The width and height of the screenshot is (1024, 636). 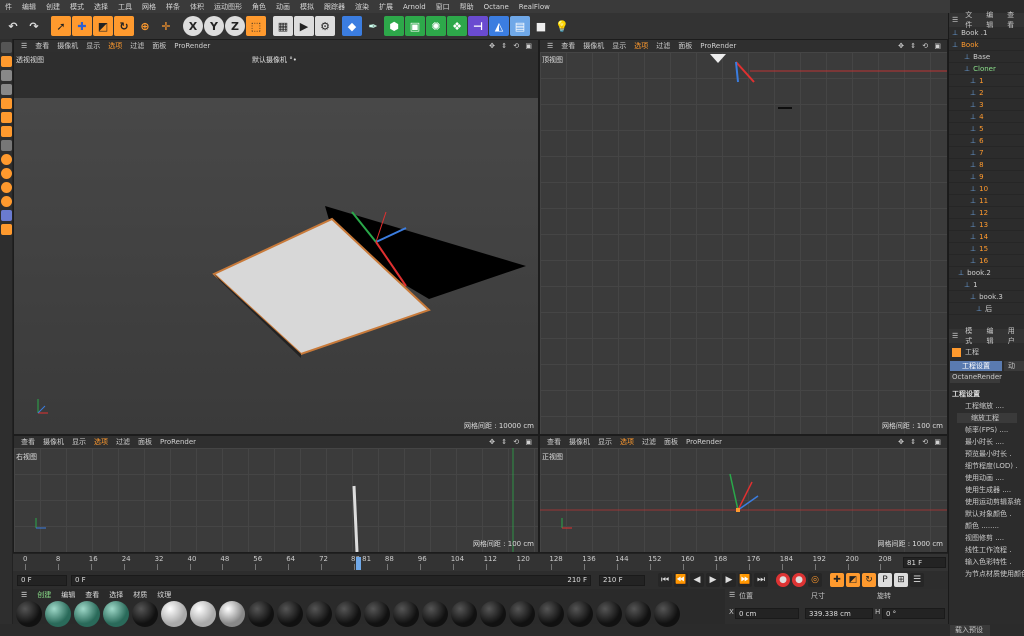 I want to click on frame-range-slider: 0 F 210 F, so click(x=331, y=580).